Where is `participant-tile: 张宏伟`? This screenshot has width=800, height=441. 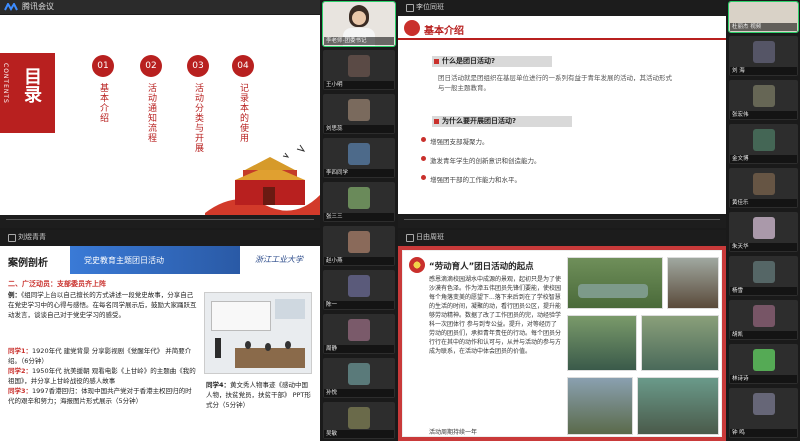 participant-tile: 张宏伟 is located at coordinates (763, 100).